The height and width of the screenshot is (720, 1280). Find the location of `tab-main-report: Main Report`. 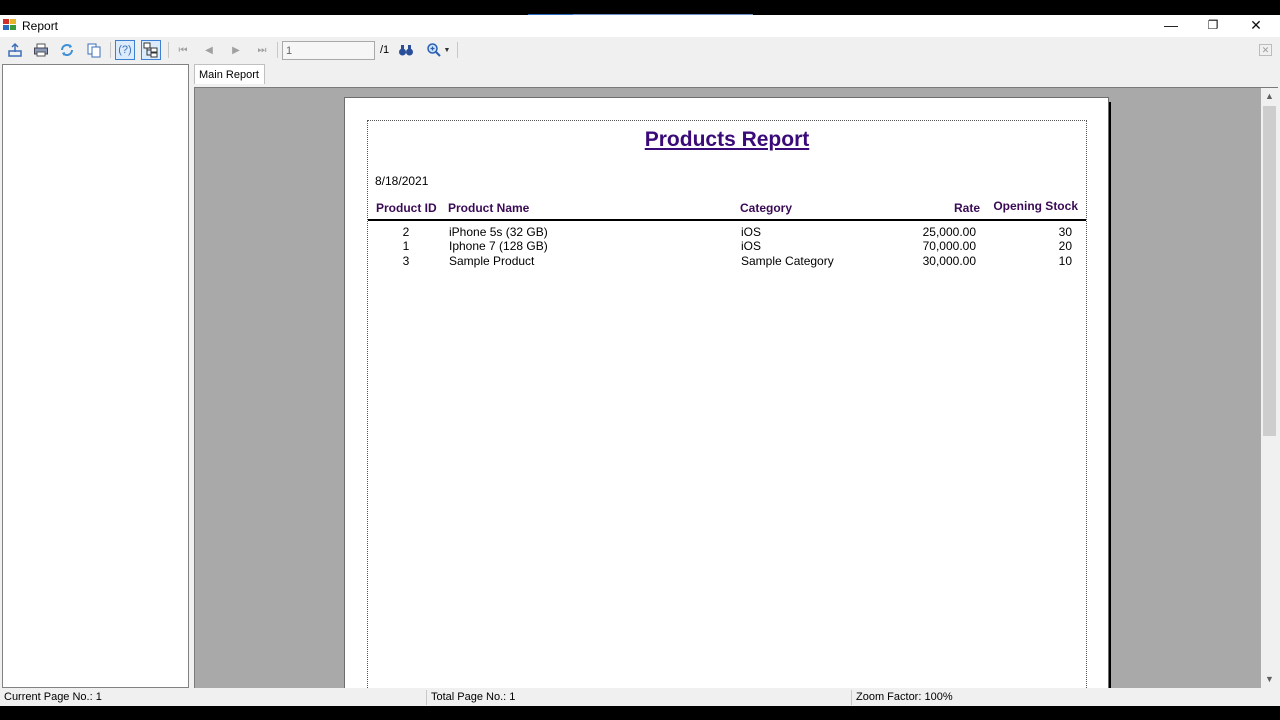

tab-main-report: Main Report is located at coordinates (229, 74).